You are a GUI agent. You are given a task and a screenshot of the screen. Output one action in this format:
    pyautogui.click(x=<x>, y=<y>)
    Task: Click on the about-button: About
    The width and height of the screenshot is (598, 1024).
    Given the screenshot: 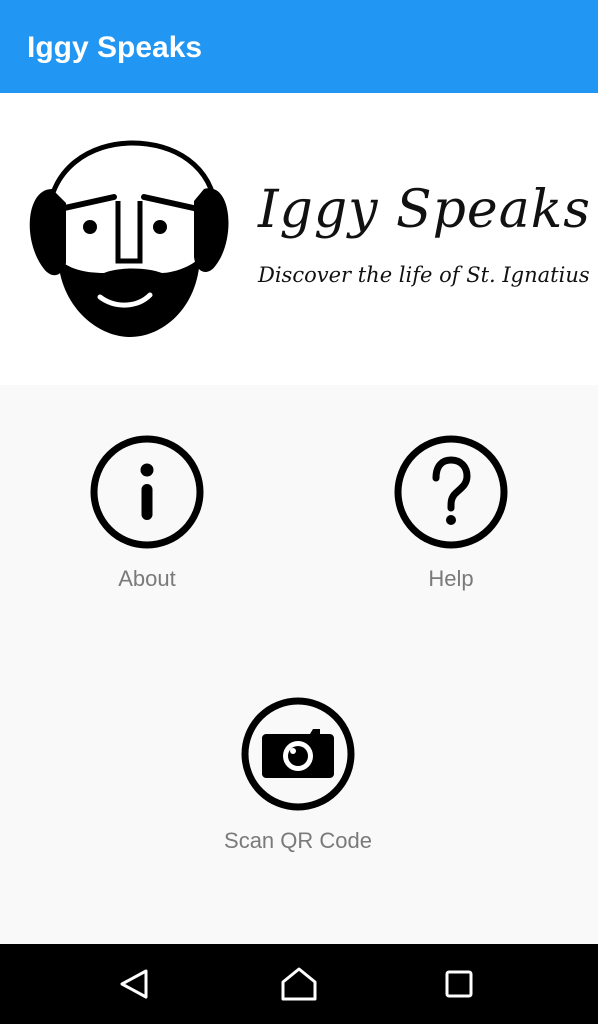 What is the action you would take?
    pyautogui.click(x=147, y=514)
    